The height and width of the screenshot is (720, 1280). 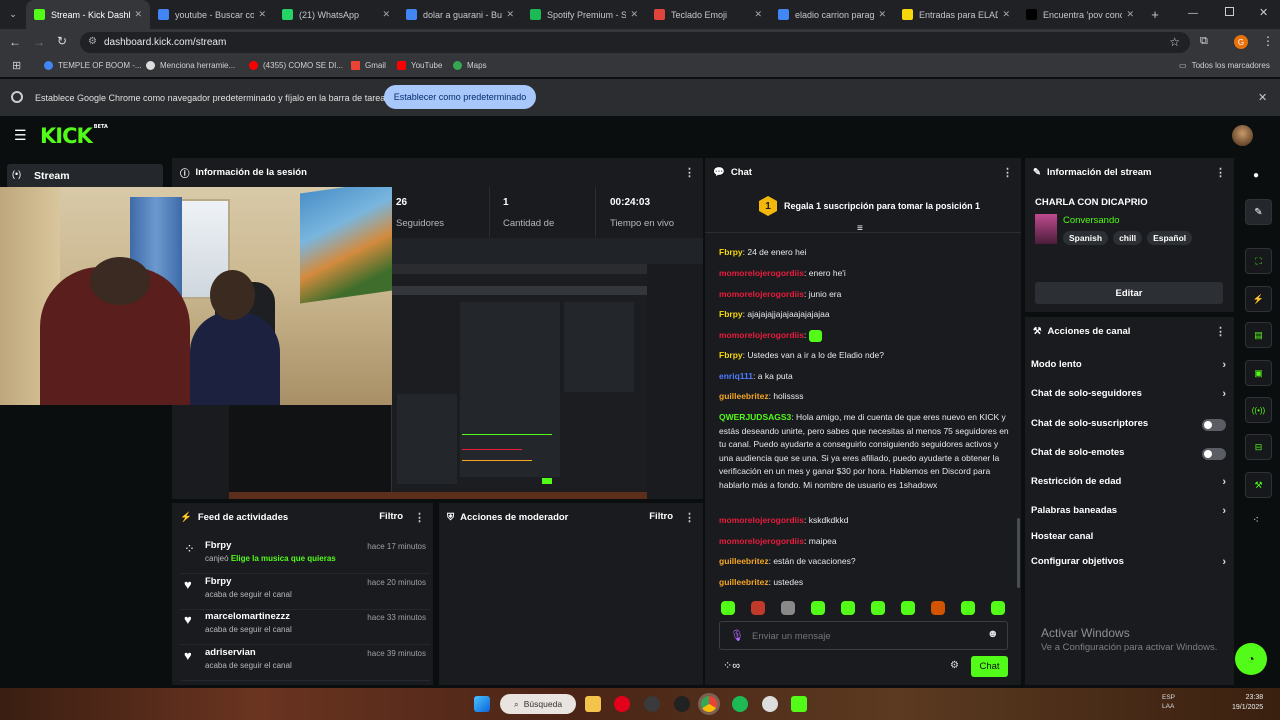 I want to click on expand-icon: ≡, so click(x=860, y=228).